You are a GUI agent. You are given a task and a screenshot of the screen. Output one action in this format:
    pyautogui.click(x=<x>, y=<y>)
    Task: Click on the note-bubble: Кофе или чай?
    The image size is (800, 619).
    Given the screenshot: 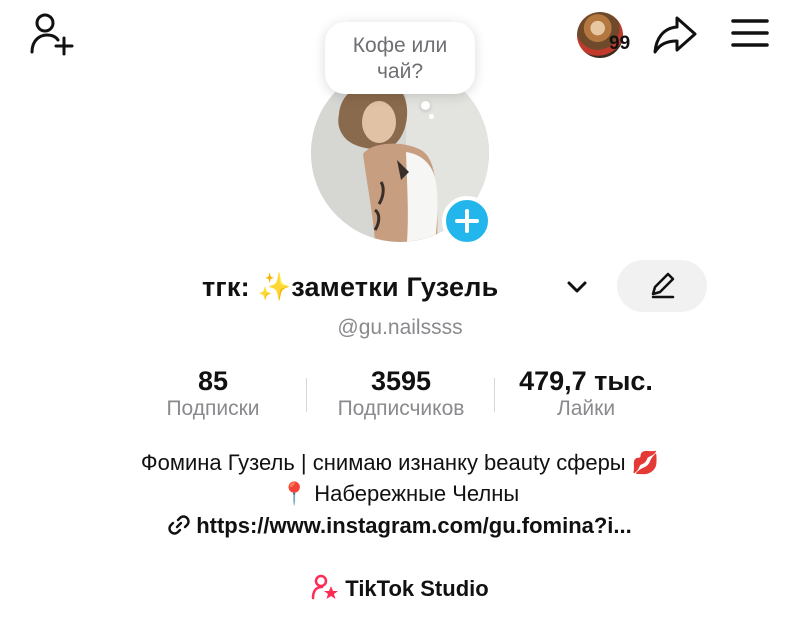 What is the action you would take?
    pyautogui.click(x=400, y=58)
    